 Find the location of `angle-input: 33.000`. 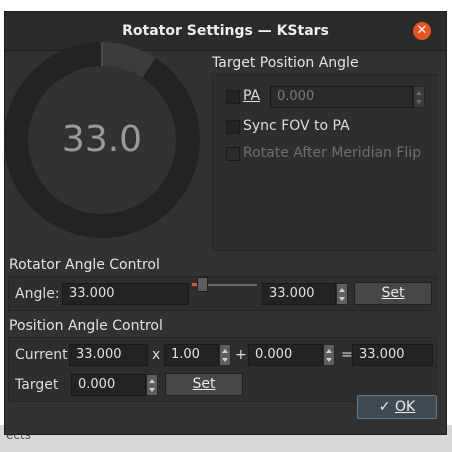

angle-input: 33.000 is located at coordinates (125, 294).